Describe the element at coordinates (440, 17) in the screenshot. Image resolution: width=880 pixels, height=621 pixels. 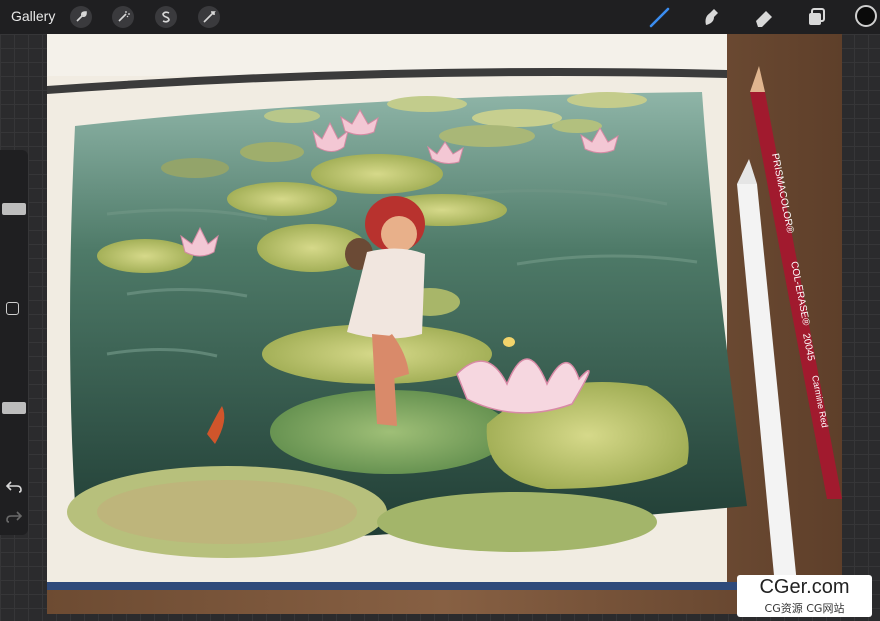
I see `top-toolbar: Gallery` at that location.